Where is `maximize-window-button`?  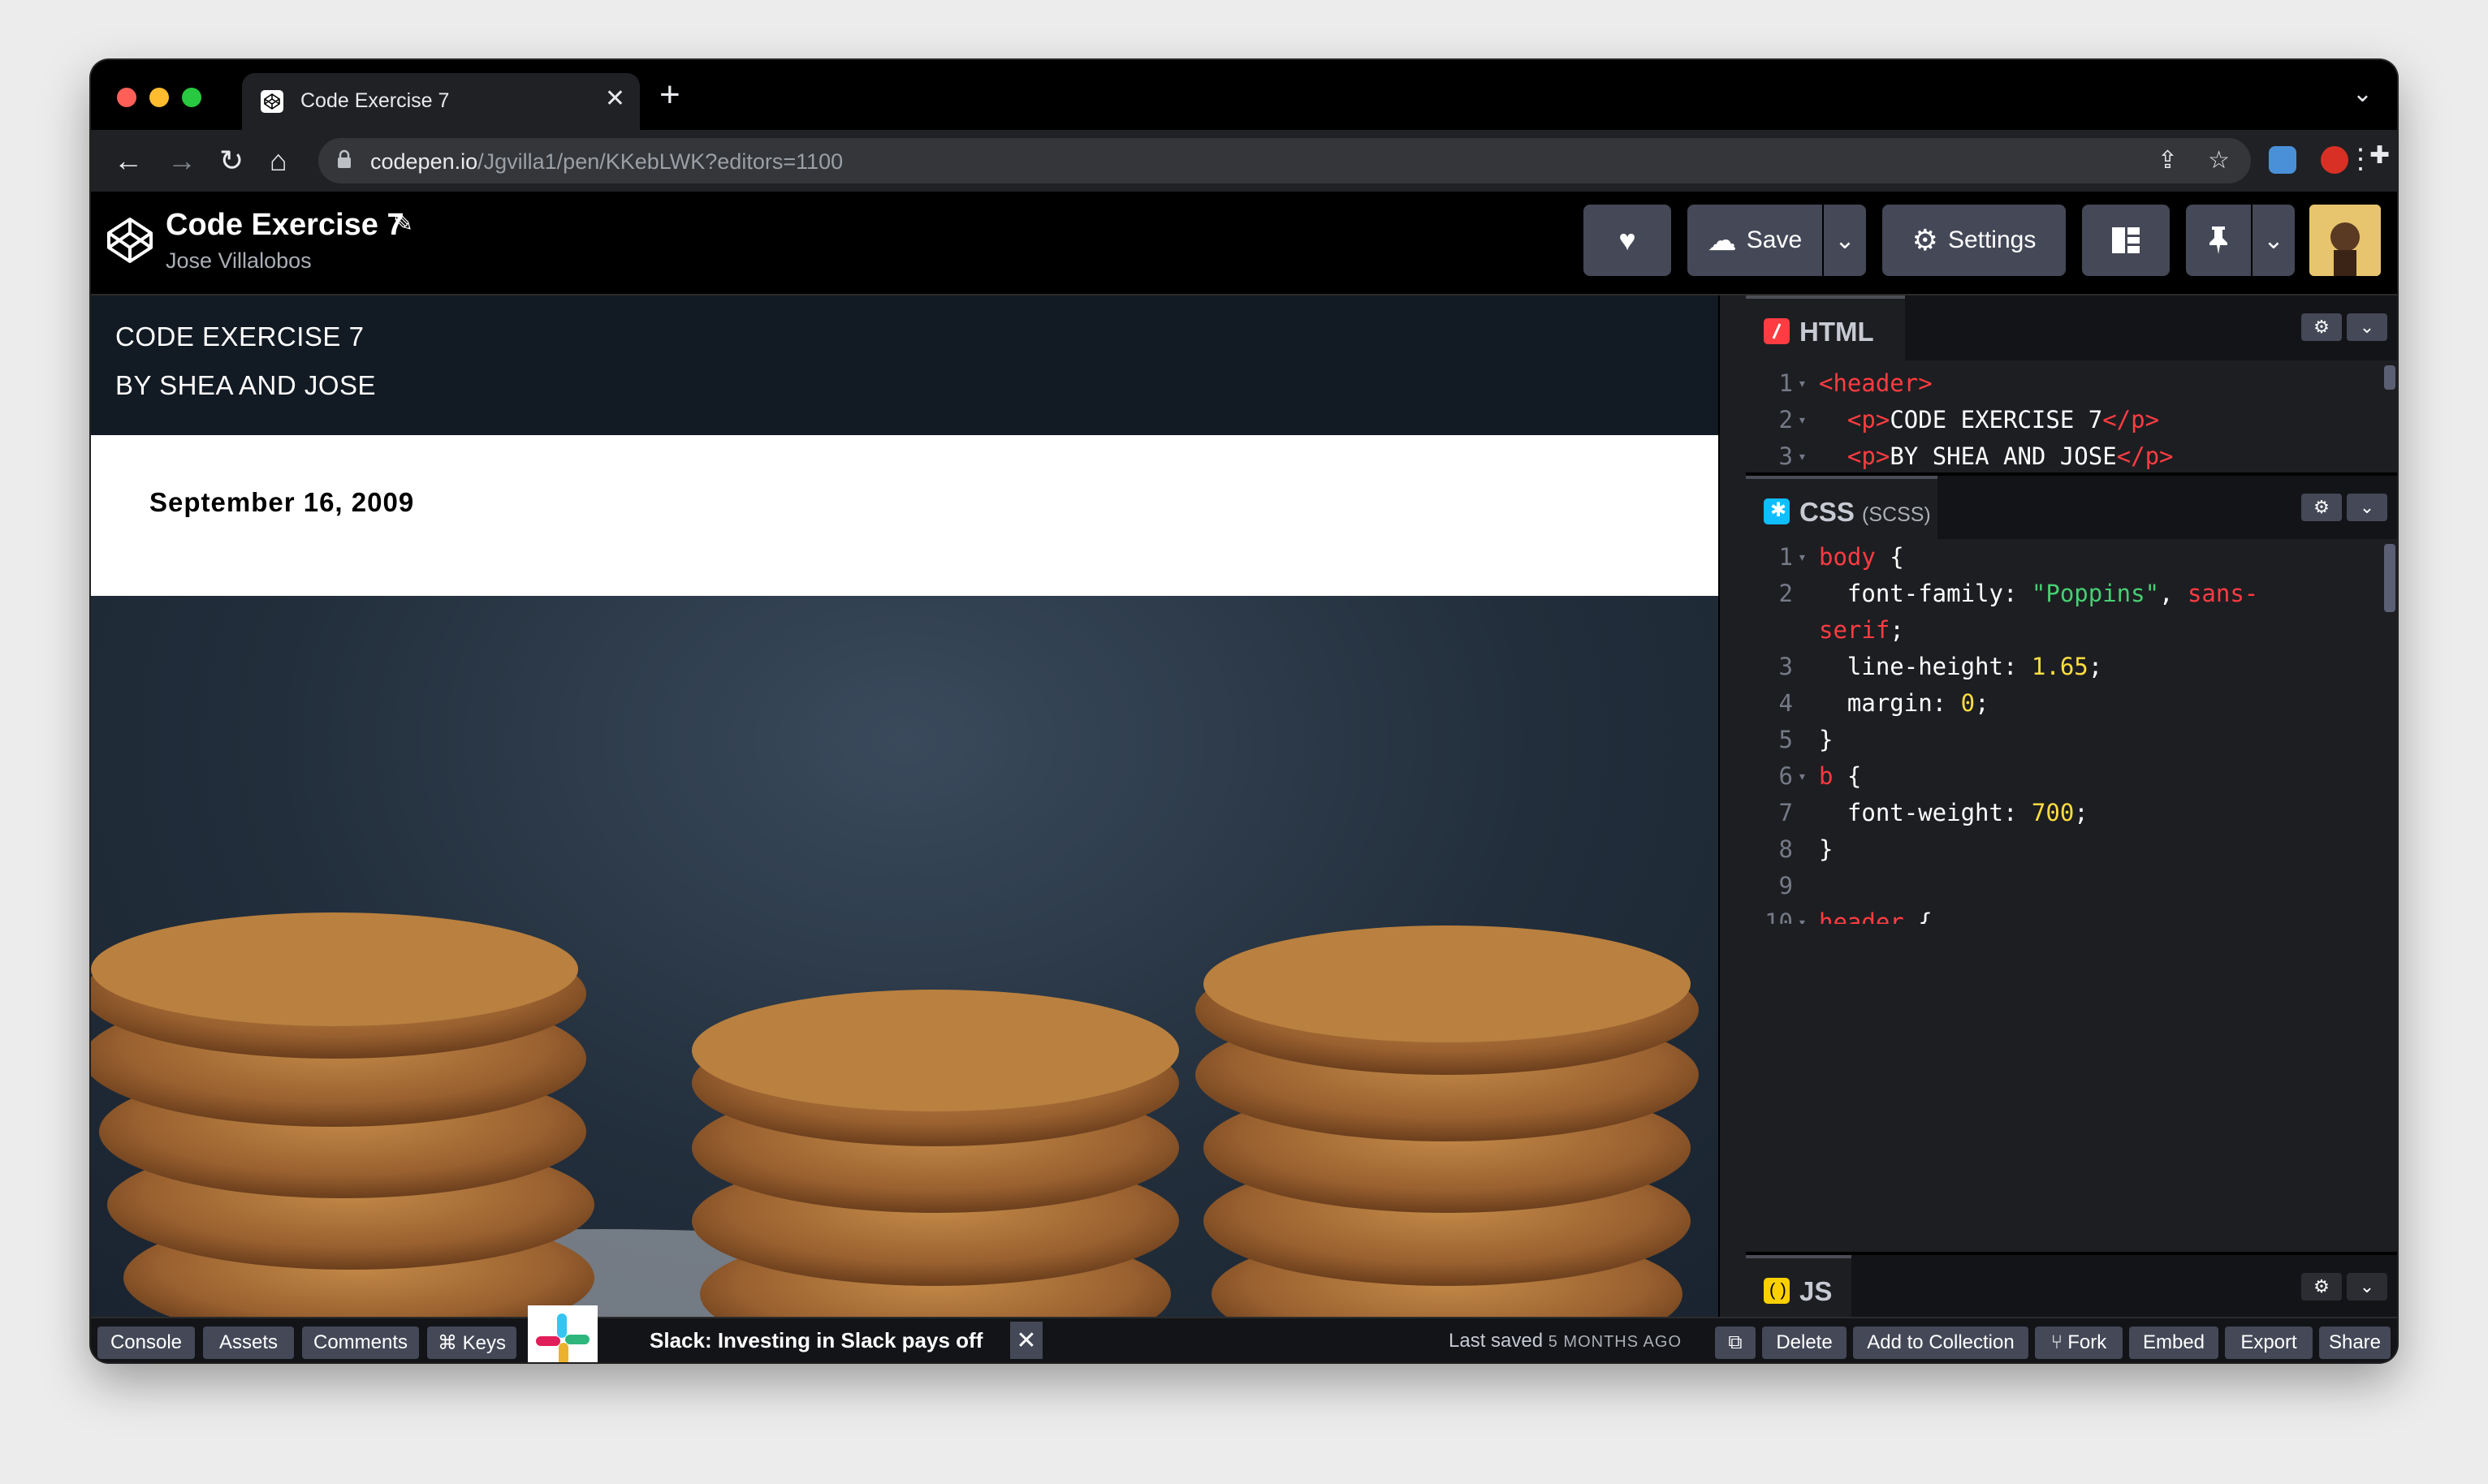 maximize-window-button is located at coordinates (191, 97).